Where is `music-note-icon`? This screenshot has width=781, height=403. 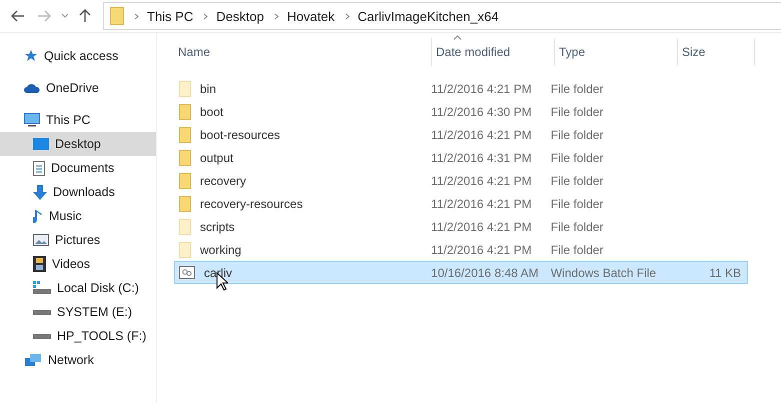 music-note-icon is located at coordinates (38, 216).